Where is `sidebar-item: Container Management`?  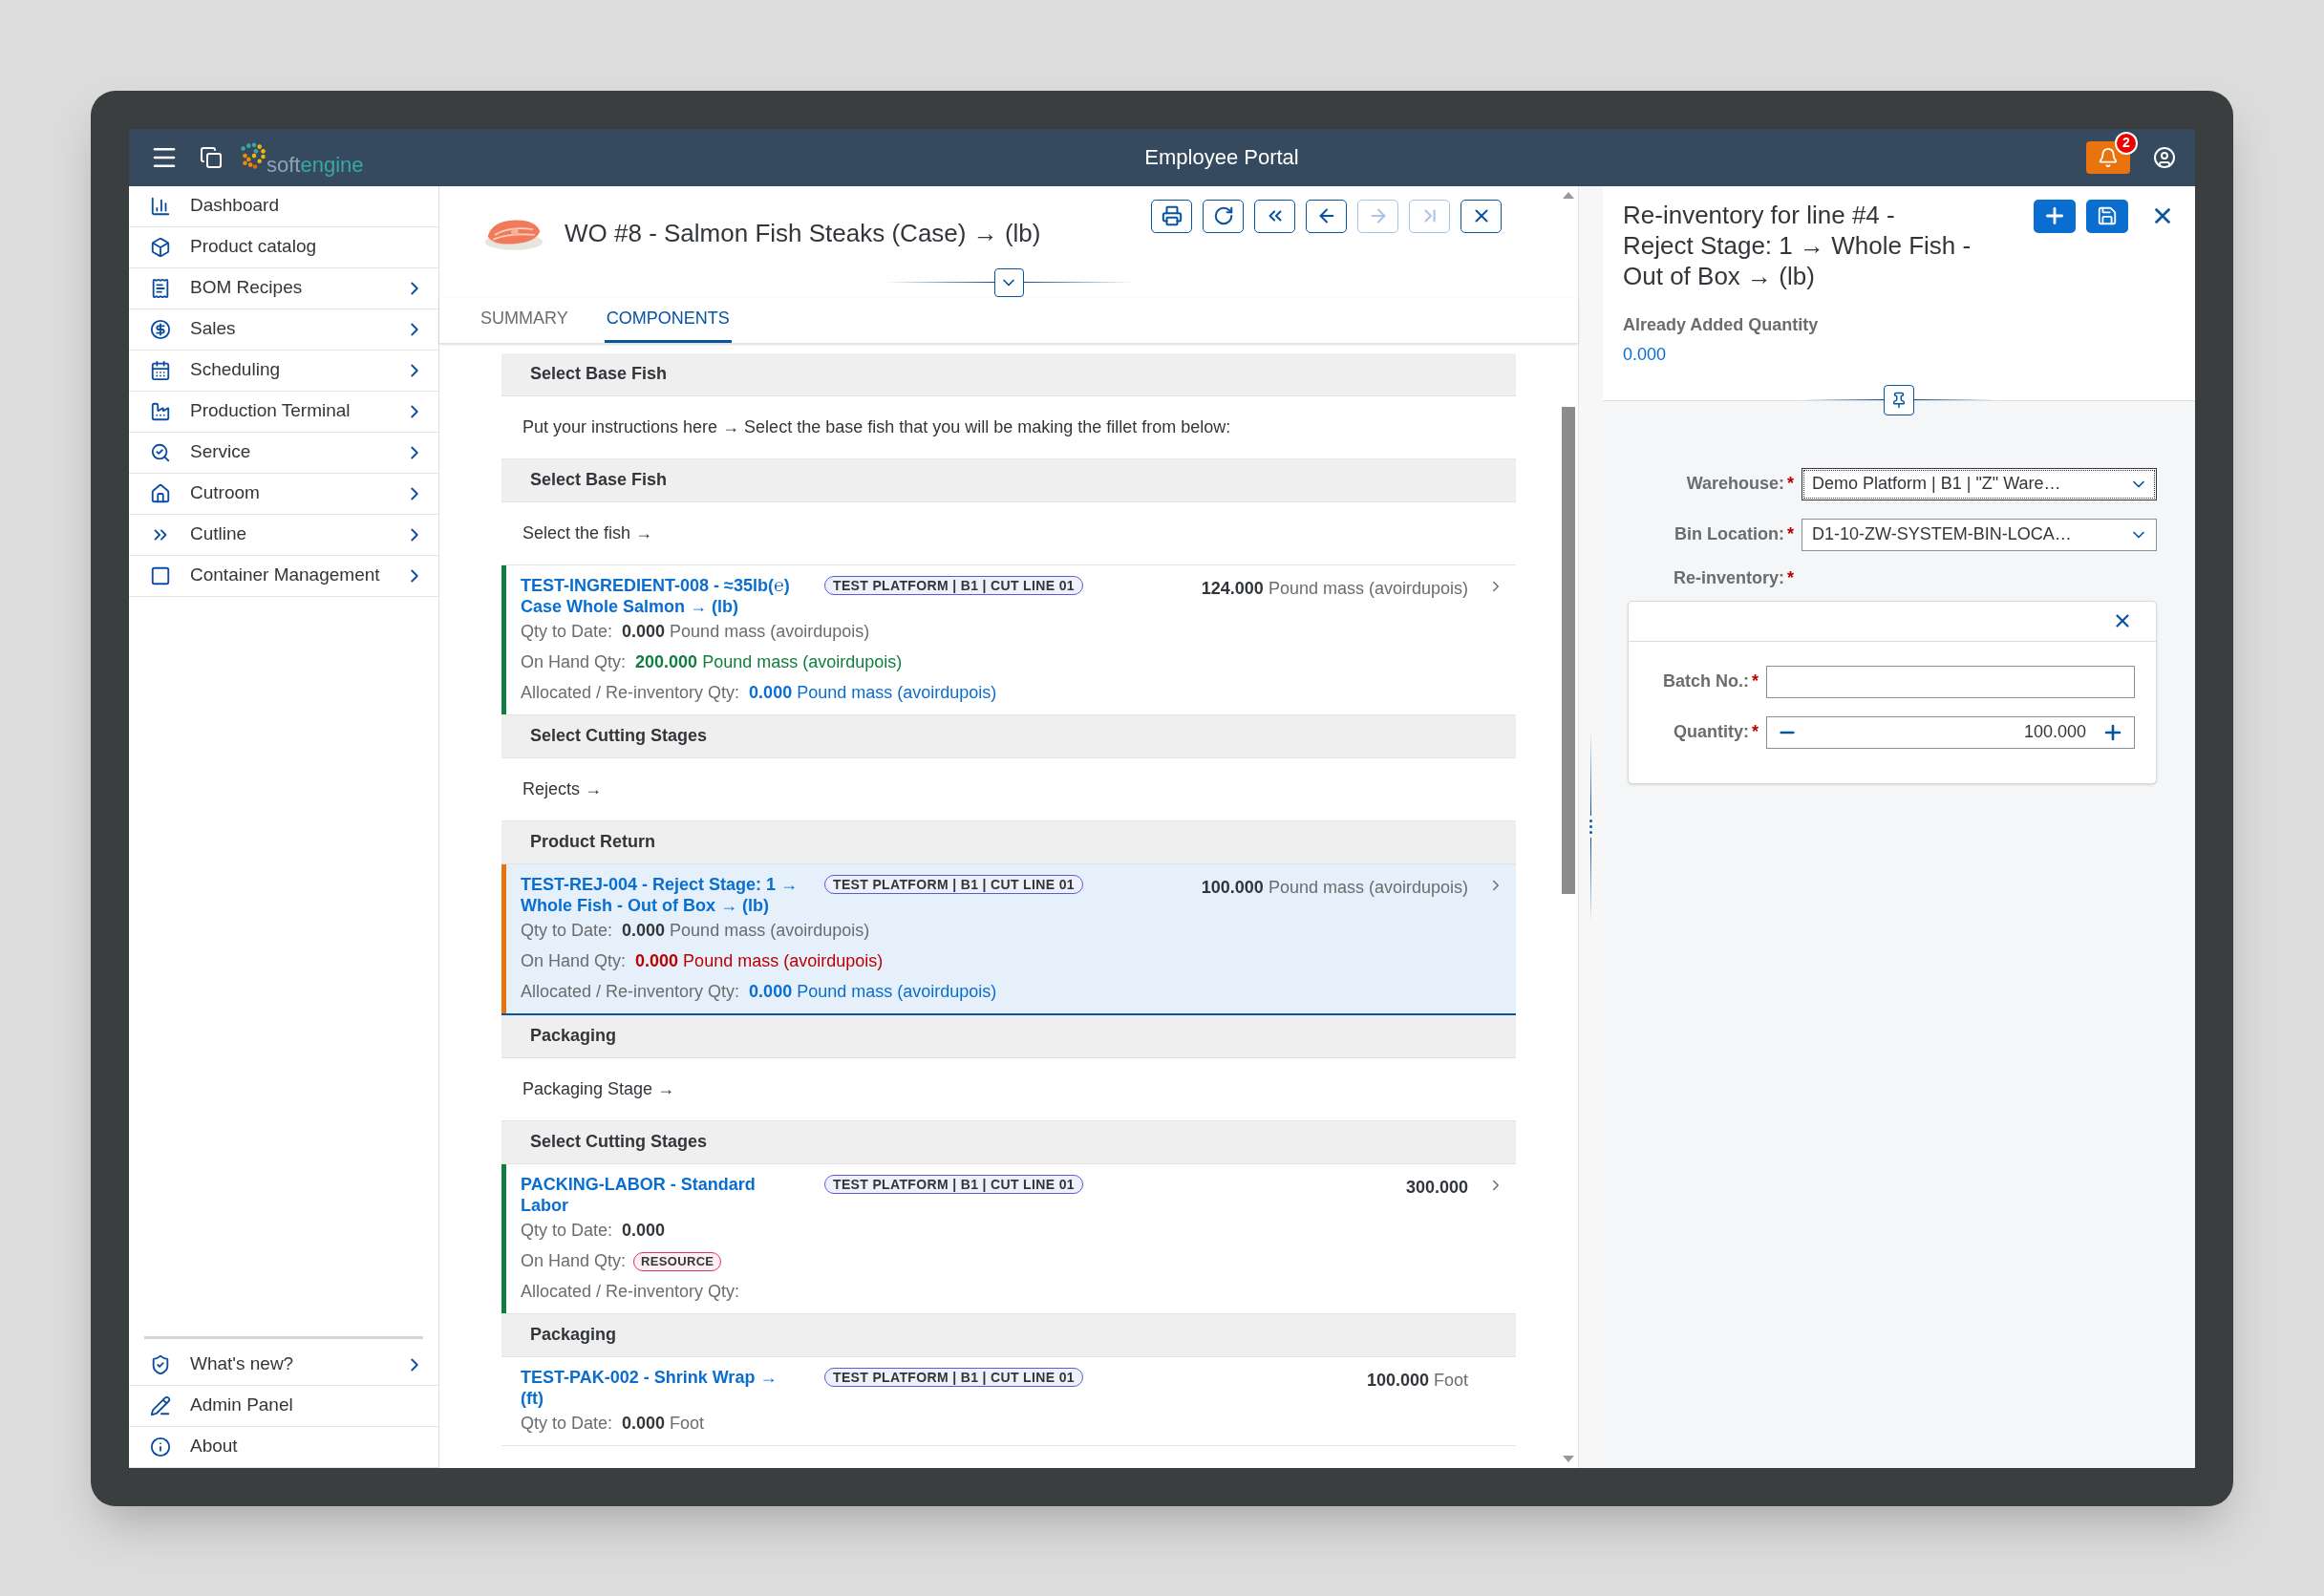
sidebar-item: Container Management is located at coordinates (284, 576).